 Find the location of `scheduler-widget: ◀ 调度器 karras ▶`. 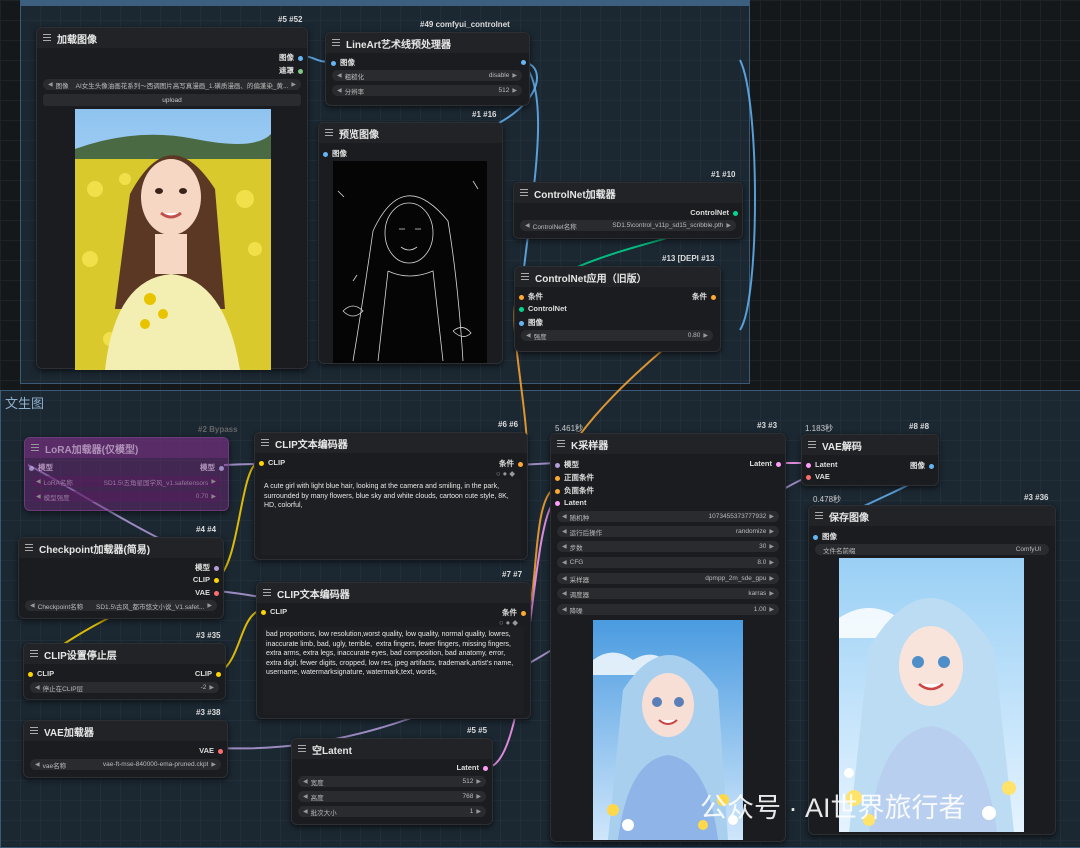

scheduler-widget: ◀ 调度器 karras ▶ is located at coordinates (668, 593).